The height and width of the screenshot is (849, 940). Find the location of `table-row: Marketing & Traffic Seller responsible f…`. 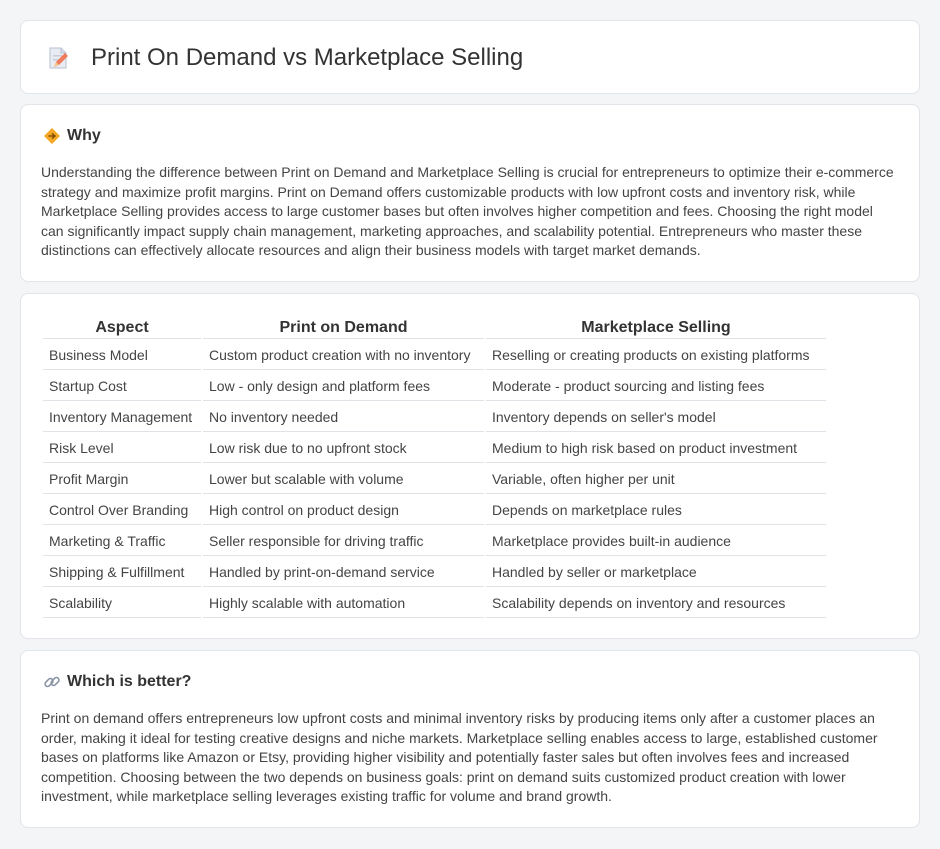

table-row: Marketing & Traffic Seller responsible f… is located at coordinates (434, 541).